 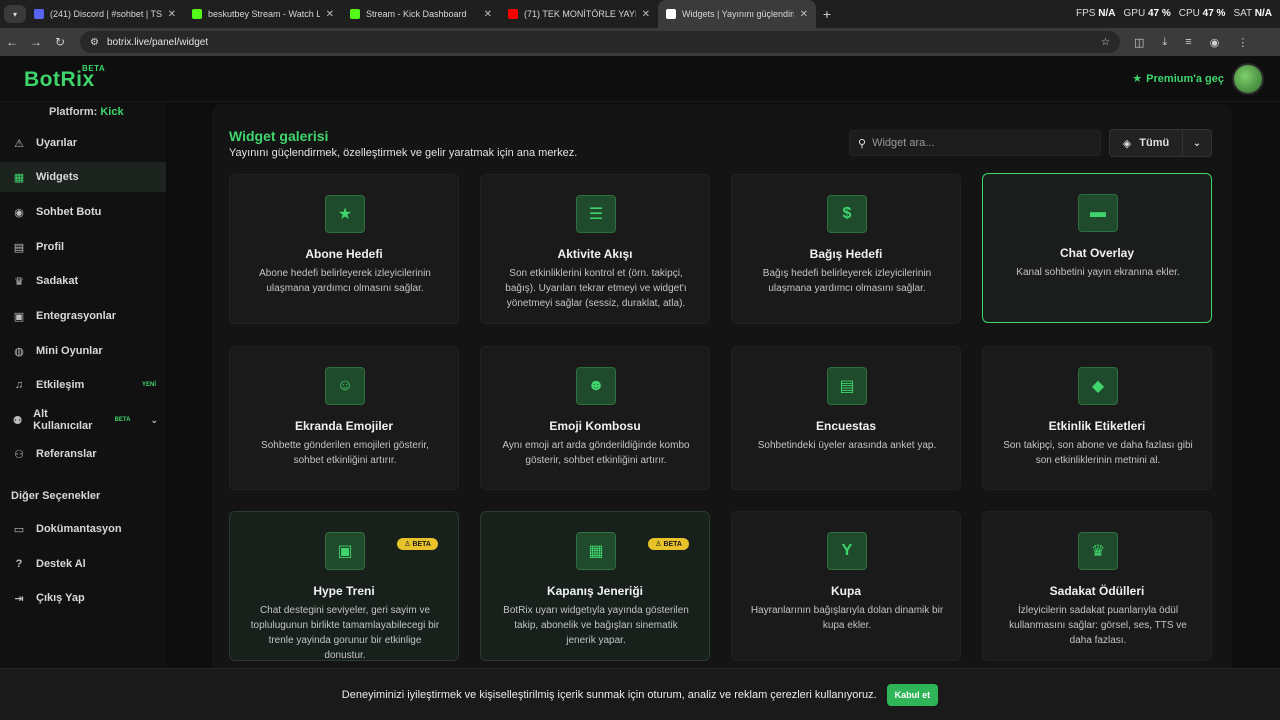 What do you see at coordinates (847, 551) in the screenshot?
I see `cocktail-glass-icon: Y` at bounding box center [847, 551].